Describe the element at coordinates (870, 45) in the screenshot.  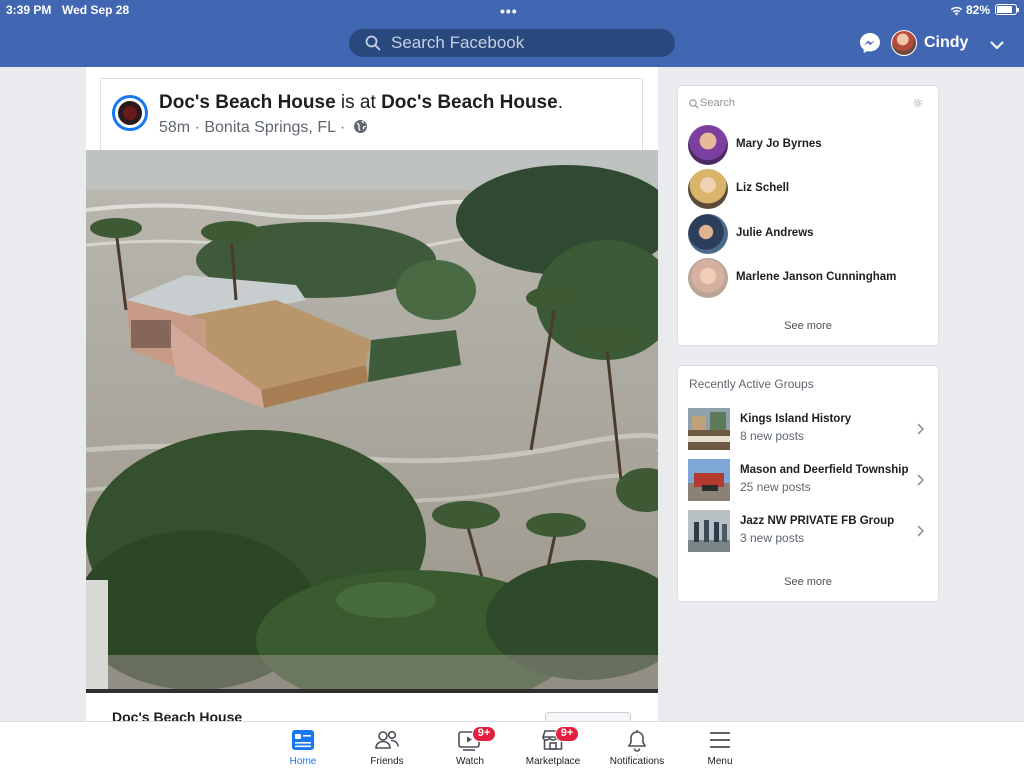
I see `messenger-icon` at that location.